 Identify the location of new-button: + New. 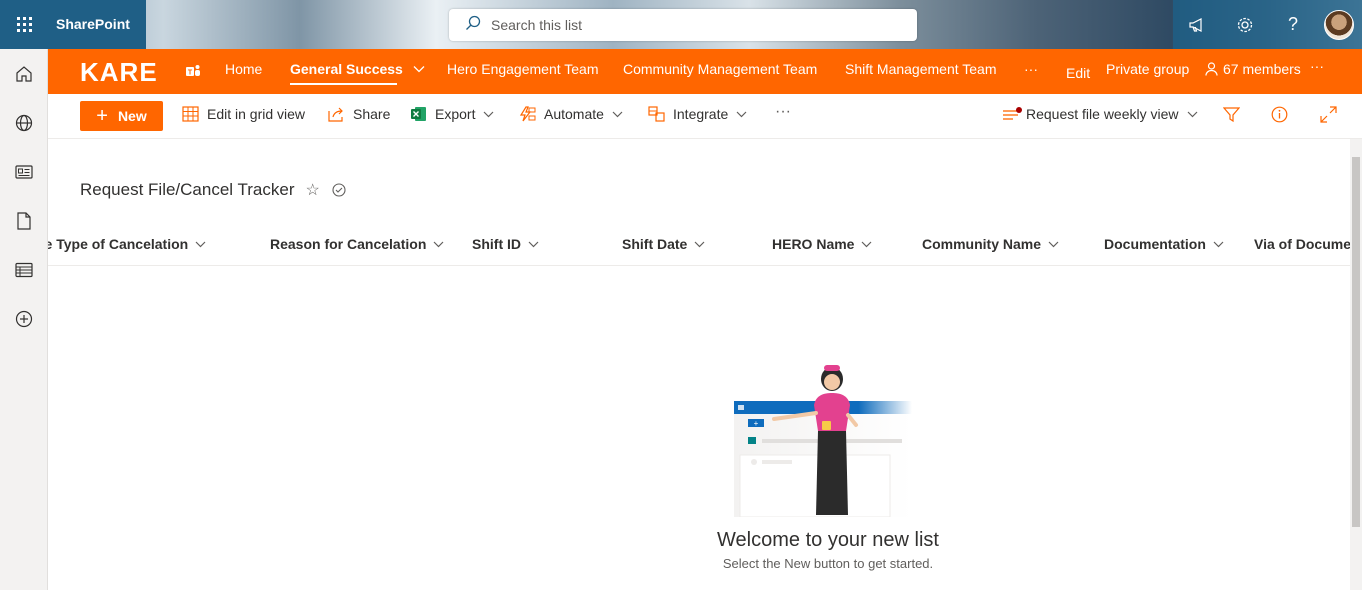
(121, 116).